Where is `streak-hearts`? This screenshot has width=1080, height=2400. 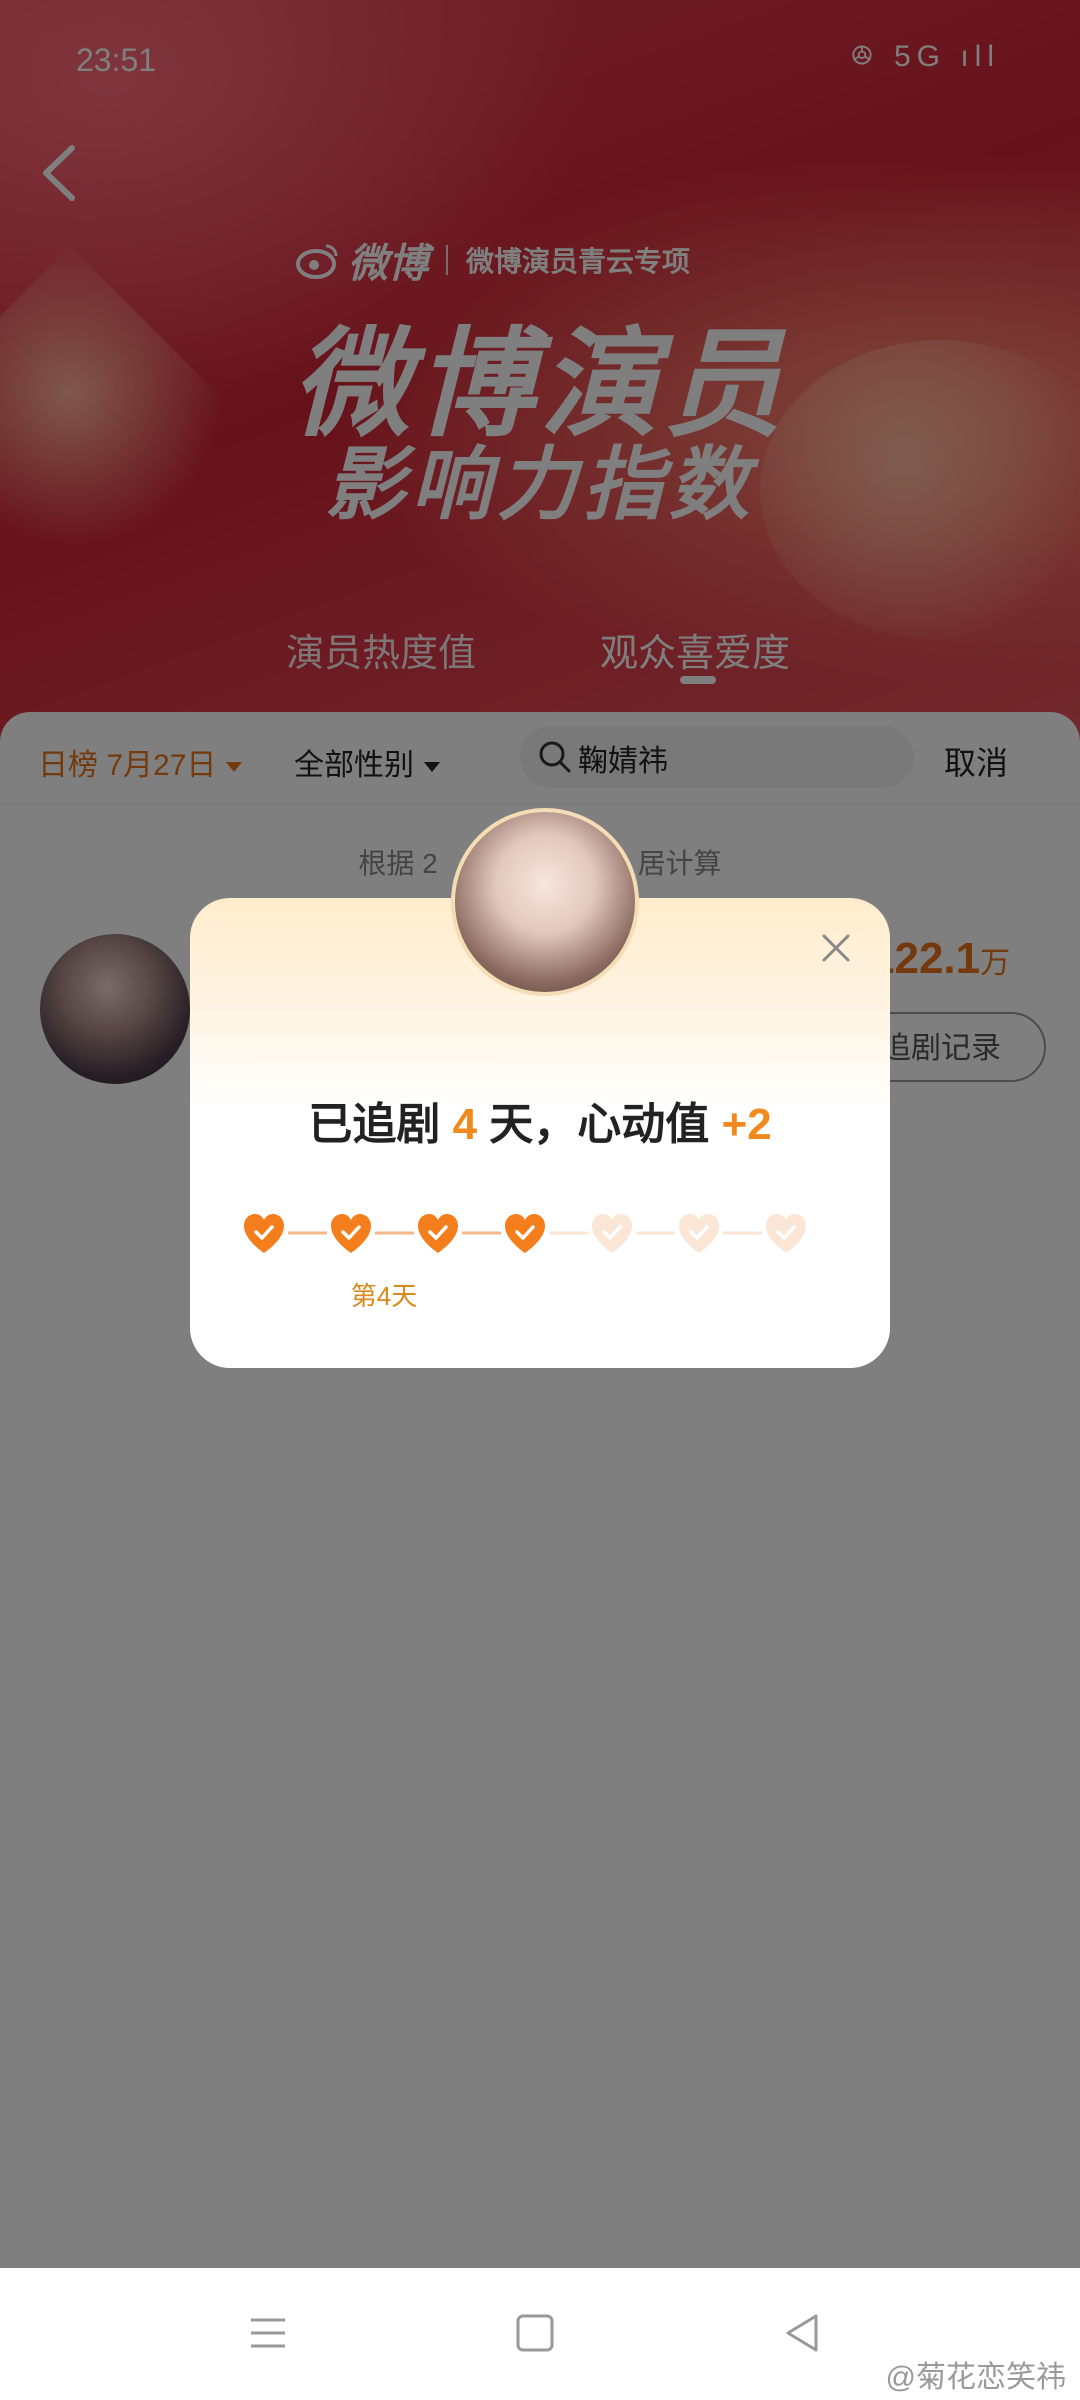
streak-hearts is located at coordinates (525, 1233).